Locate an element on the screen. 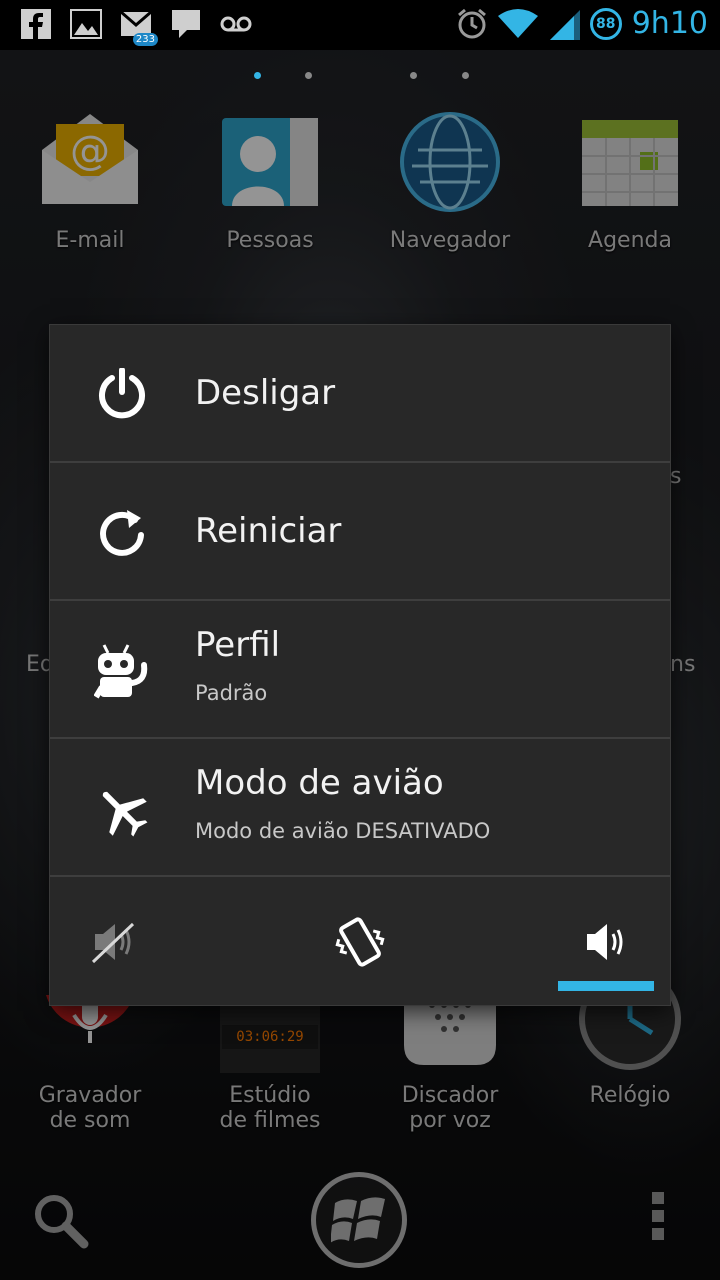 The height and width of the screenshot is (1280, 720). wifi-icon is located at coordinates (517, 24).